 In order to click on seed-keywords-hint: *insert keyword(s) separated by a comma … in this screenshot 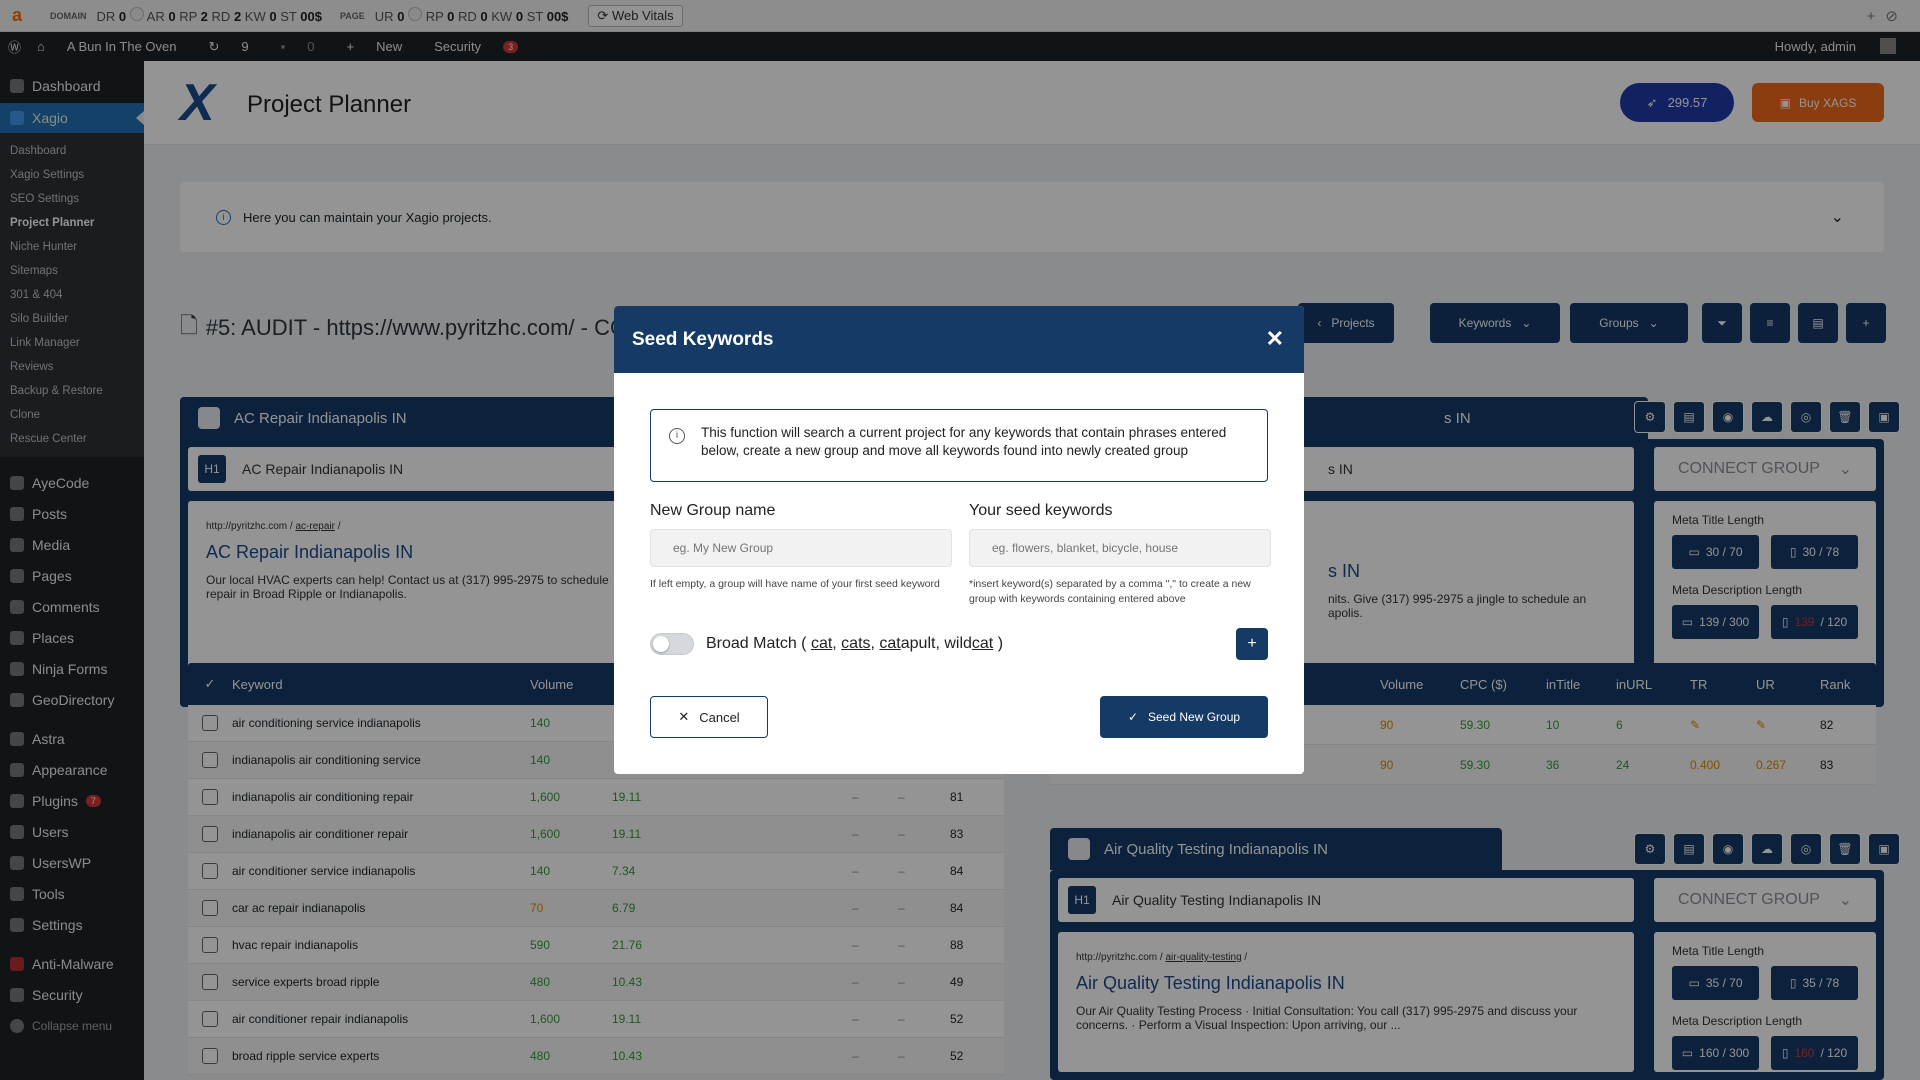, I will do `click(1110, 591)`.